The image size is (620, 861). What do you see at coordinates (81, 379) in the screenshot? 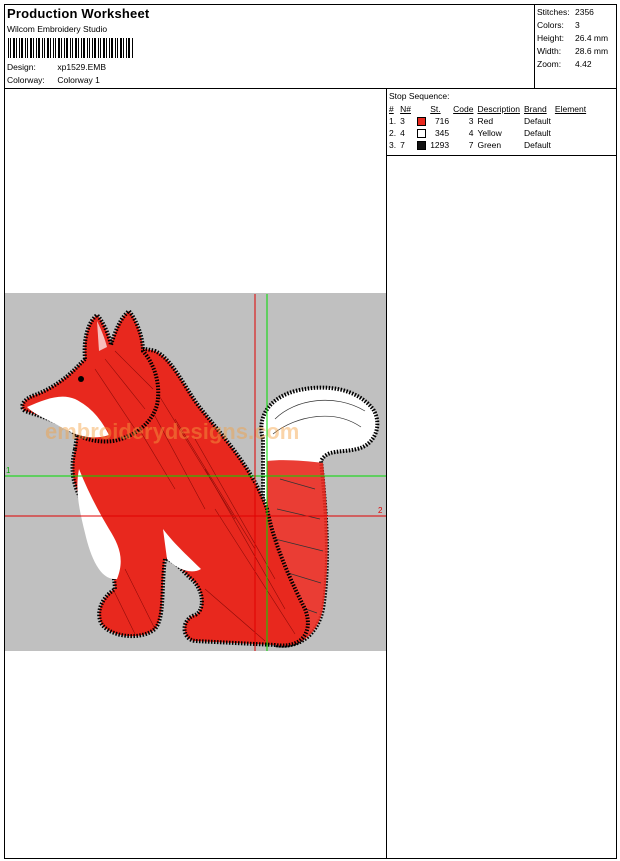
I see `fox-eye` at bounding box center [81, 379].